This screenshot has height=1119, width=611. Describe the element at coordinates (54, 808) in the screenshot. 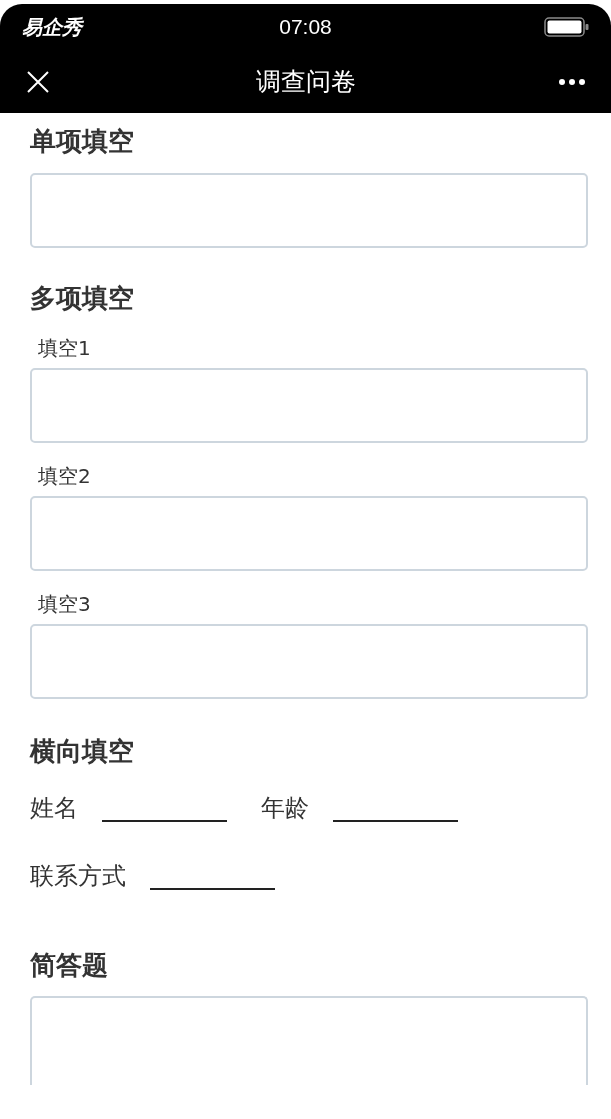

I see `field-label: 姓名` at that location.